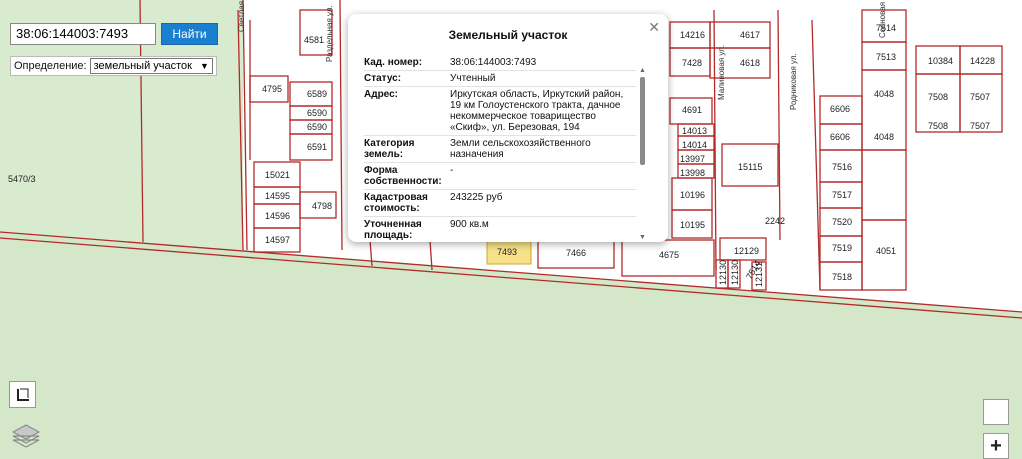  What do you see at coordinates (520, 149) in the screenshot?
I see `attribute-value: Земли сельскохозяйственного назначения` at bounding box center [520, 149].